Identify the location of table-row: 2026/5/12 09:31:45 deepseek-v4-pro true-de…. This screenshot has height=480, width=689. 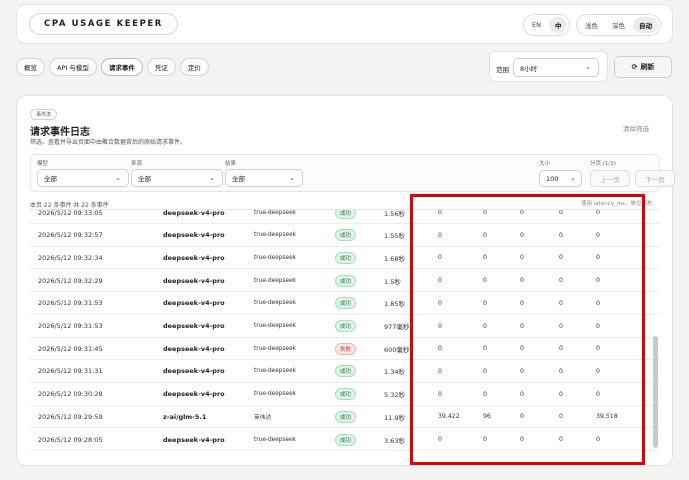
(345, 349).